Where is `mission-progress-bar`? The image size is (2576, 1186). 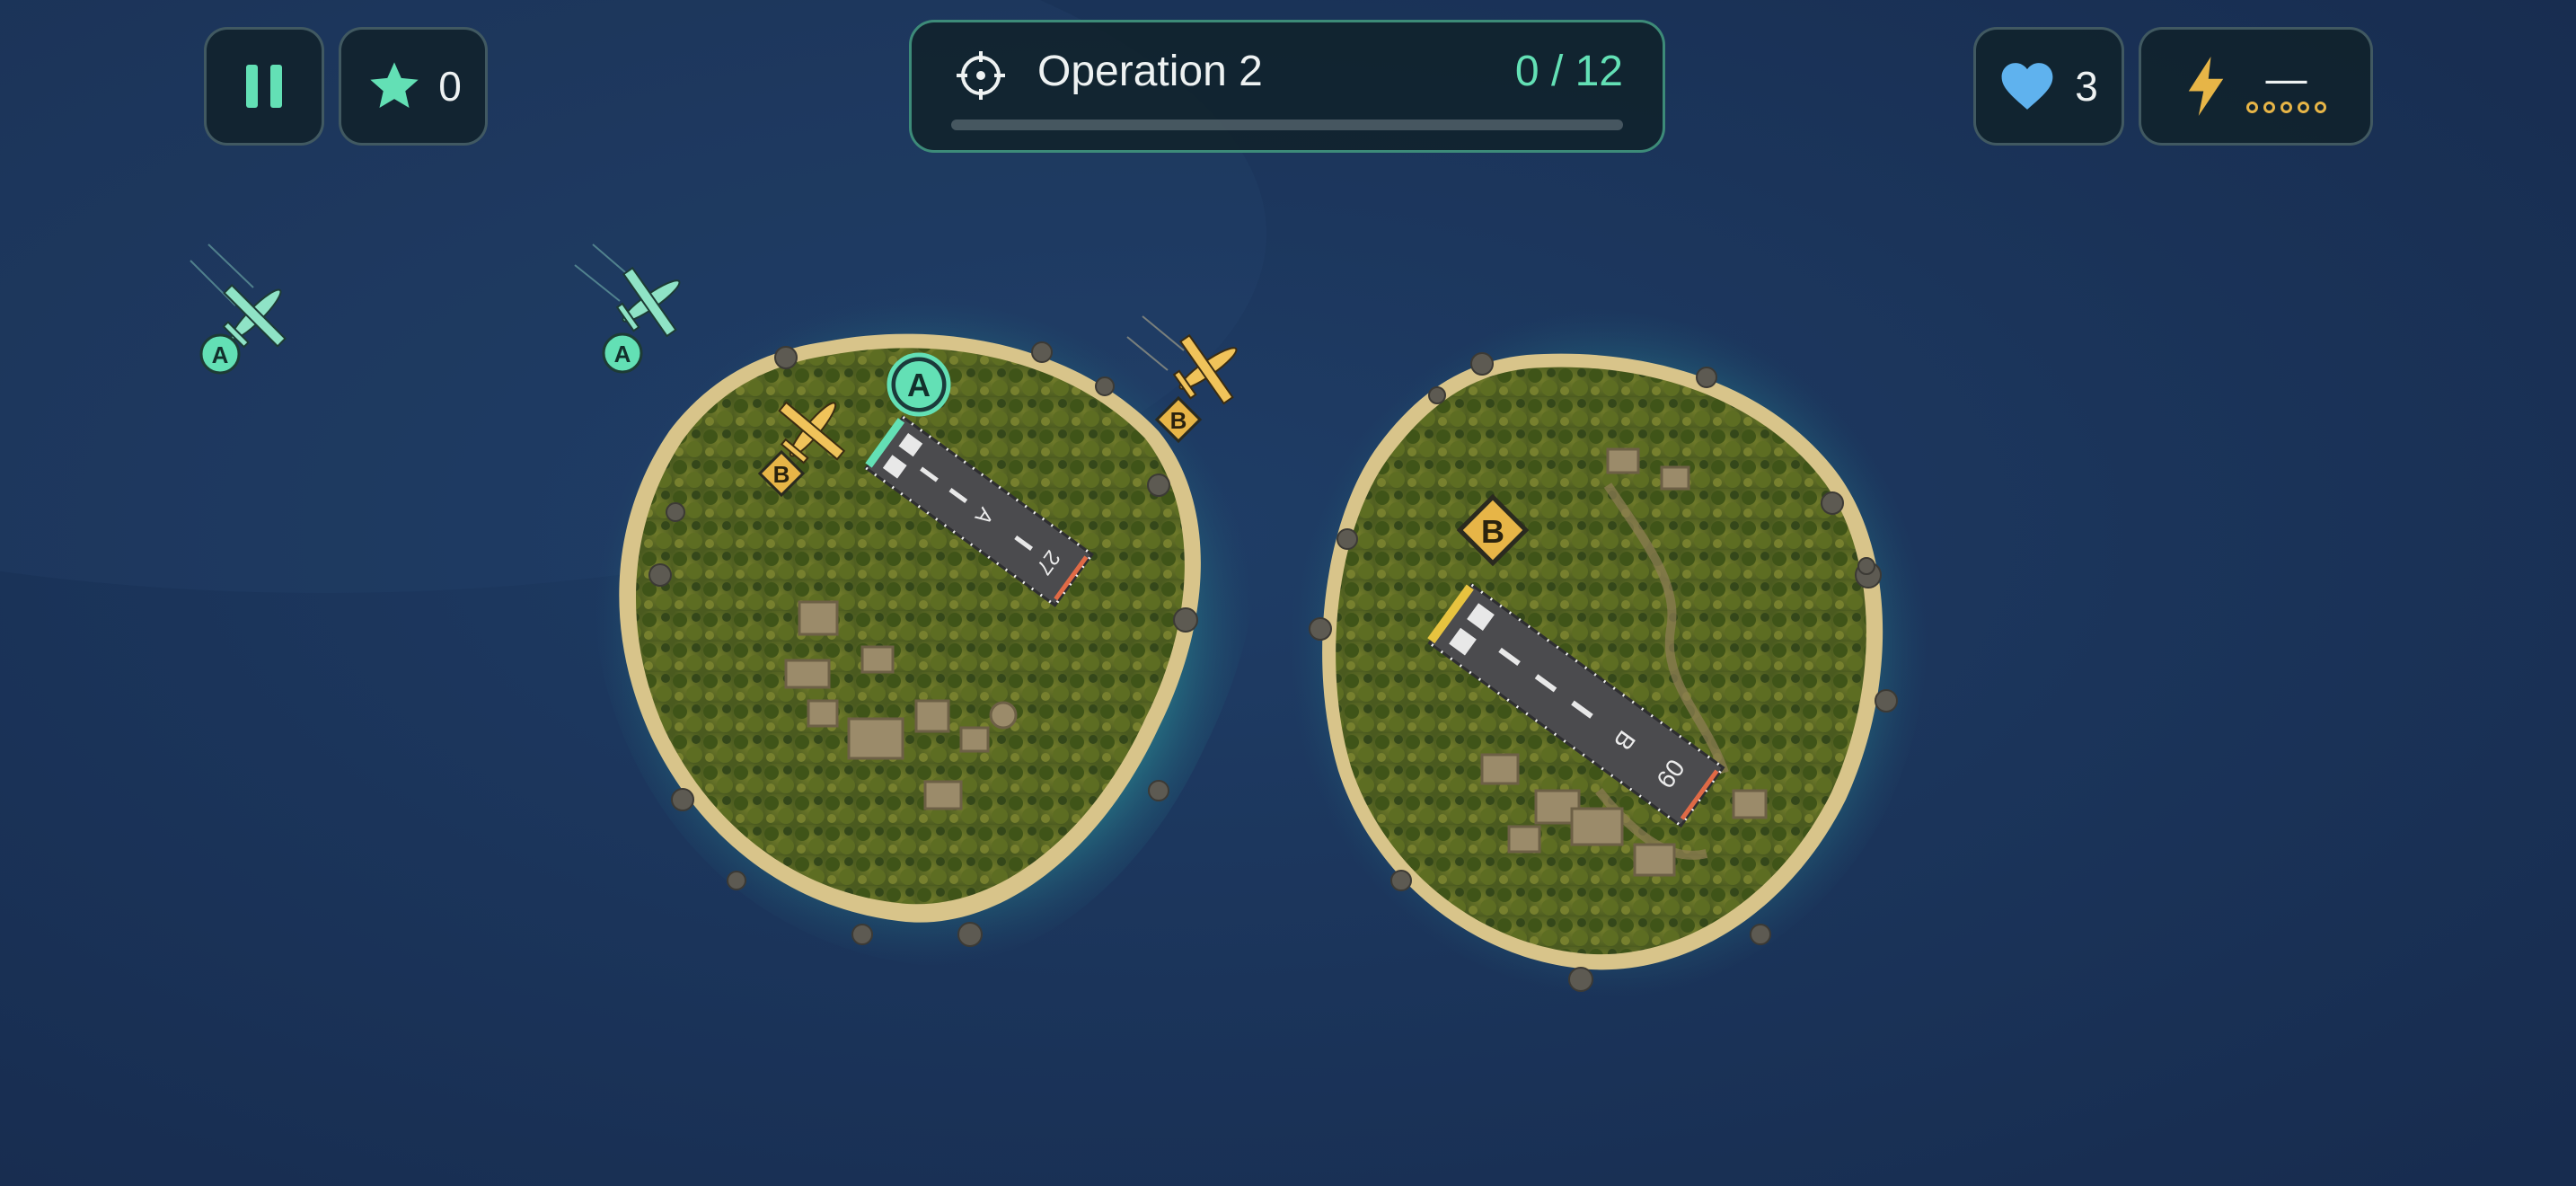
mission-progress-bar is located at coordinates (1287, 124).